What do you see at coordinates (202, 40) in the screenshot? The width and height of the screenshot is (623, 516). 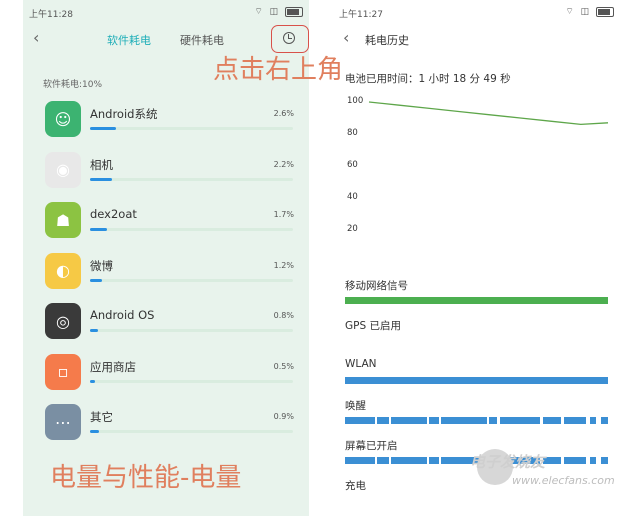 I see `tab-hardware: 硬件耗电` at bounding box center [202, 40].